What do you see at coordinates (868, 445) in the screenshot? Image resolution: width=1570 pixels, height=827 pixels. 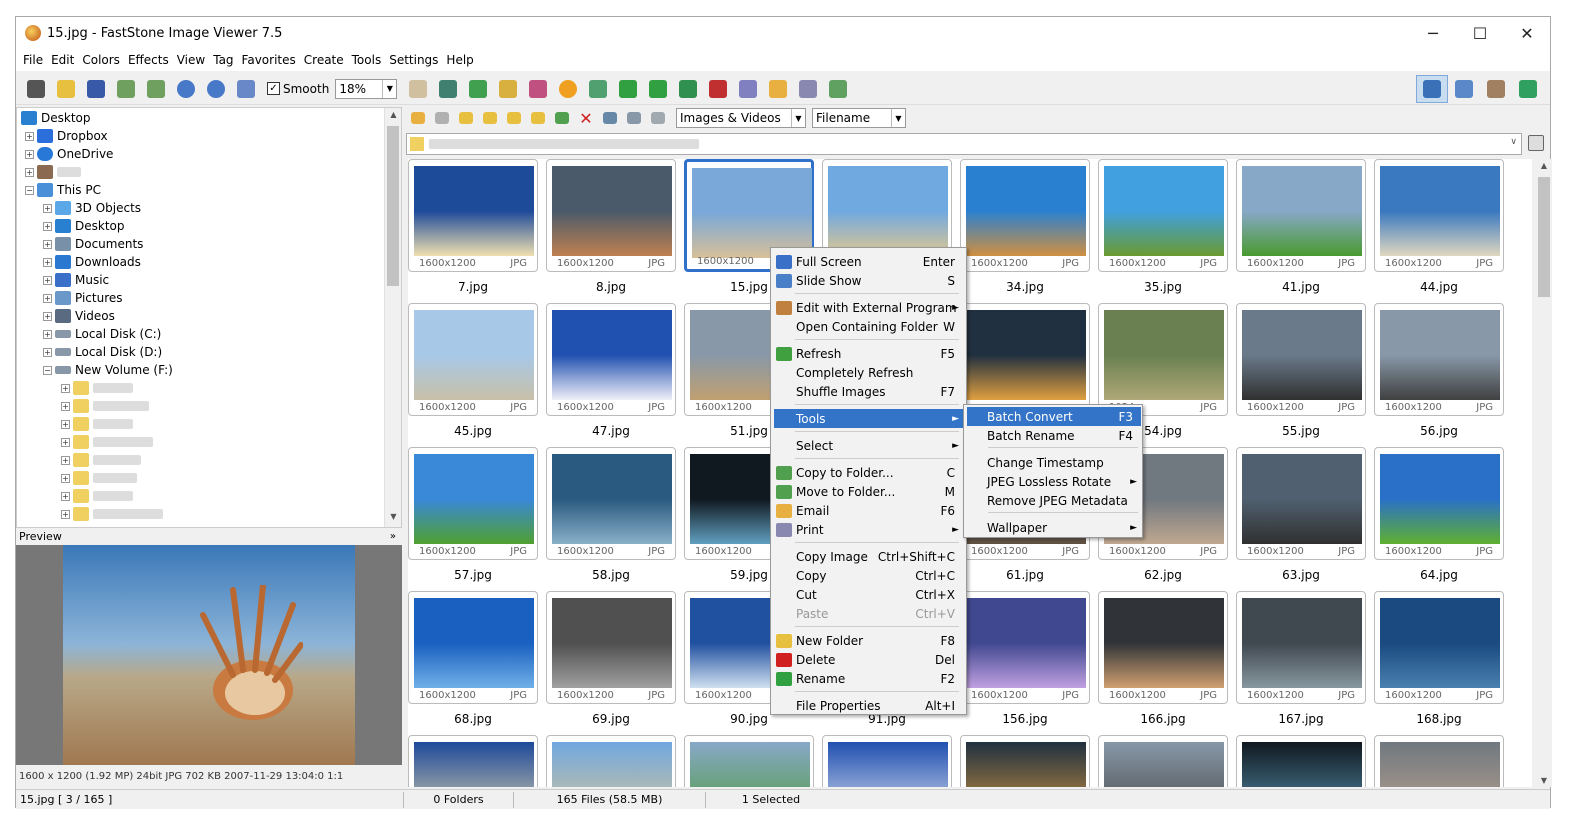 I see `menu-item-select: Select ►` at bounding box center [868, 445].